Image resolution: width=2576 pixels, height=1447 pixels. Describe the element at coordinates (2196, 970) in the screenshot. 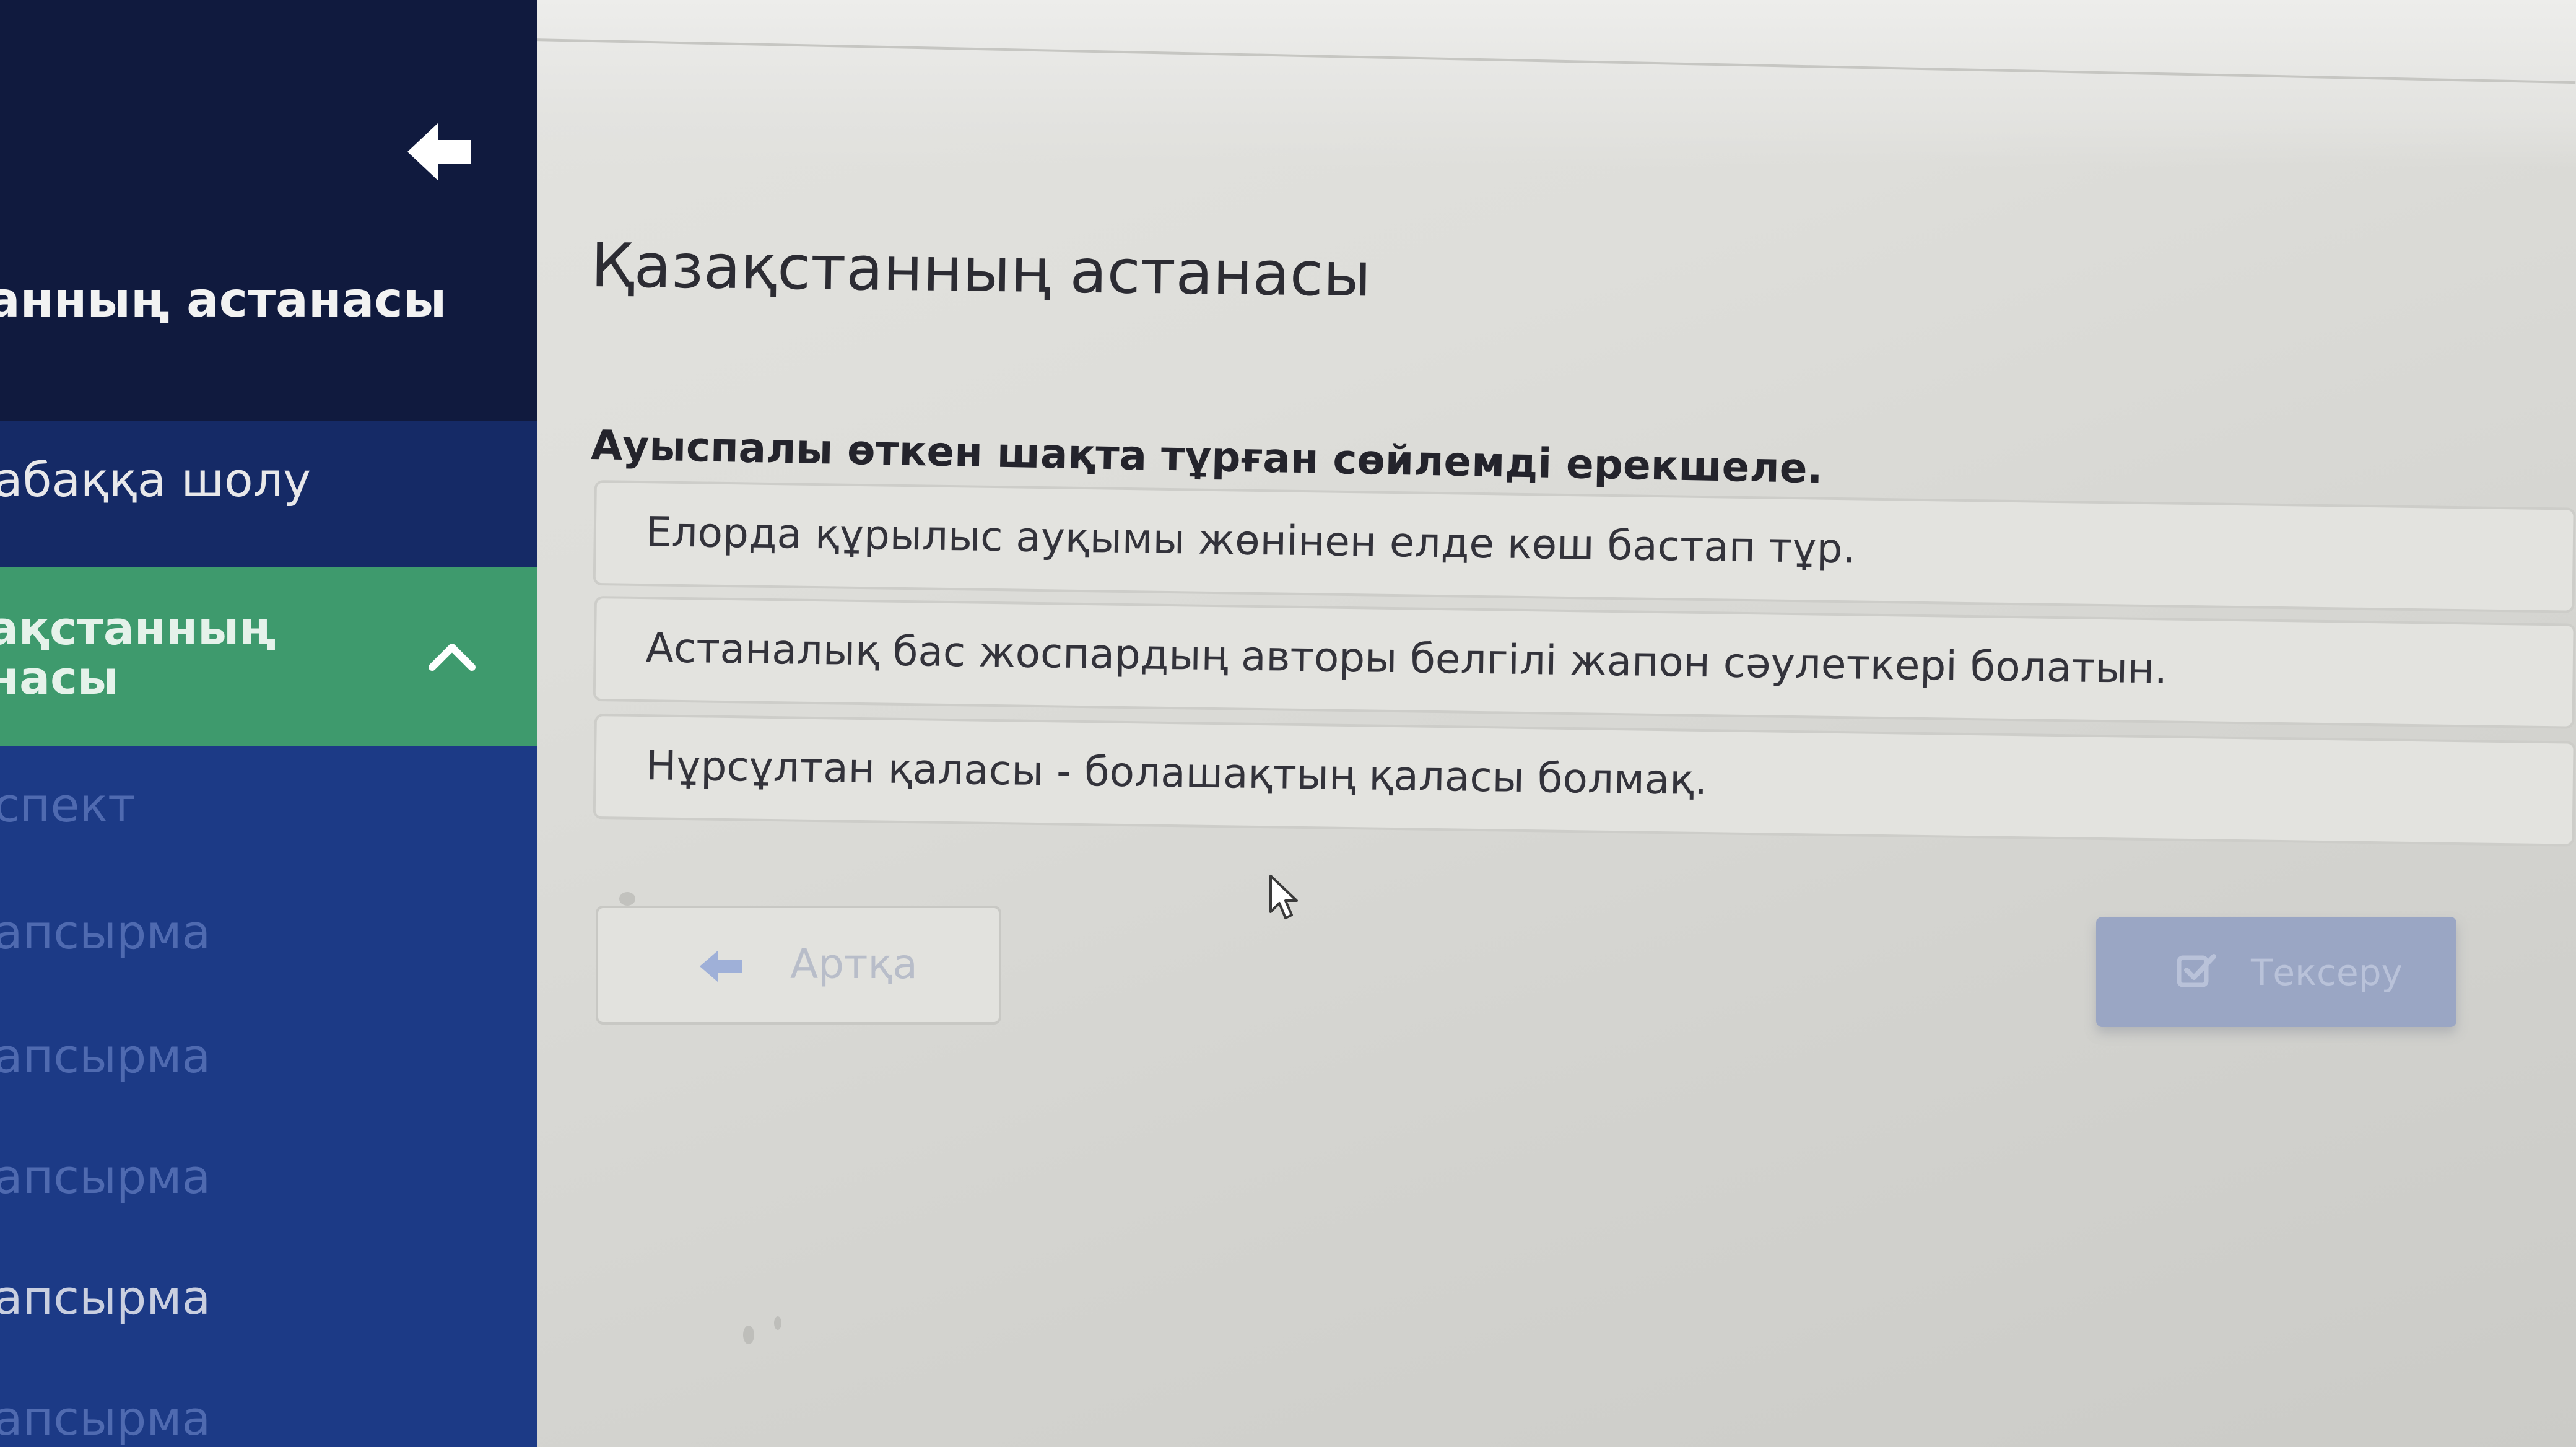

I see `check-square-icon` at that location.